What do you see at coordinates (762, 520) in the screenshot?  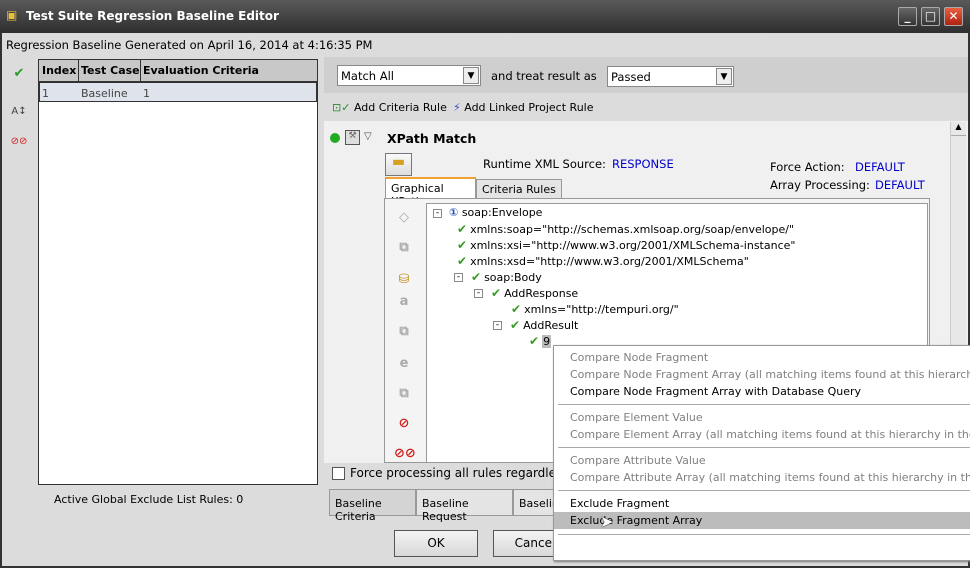 I see `menu-item-exclude-fragment-array: Exclude Fragment Array` at bounding box center [762, 520].